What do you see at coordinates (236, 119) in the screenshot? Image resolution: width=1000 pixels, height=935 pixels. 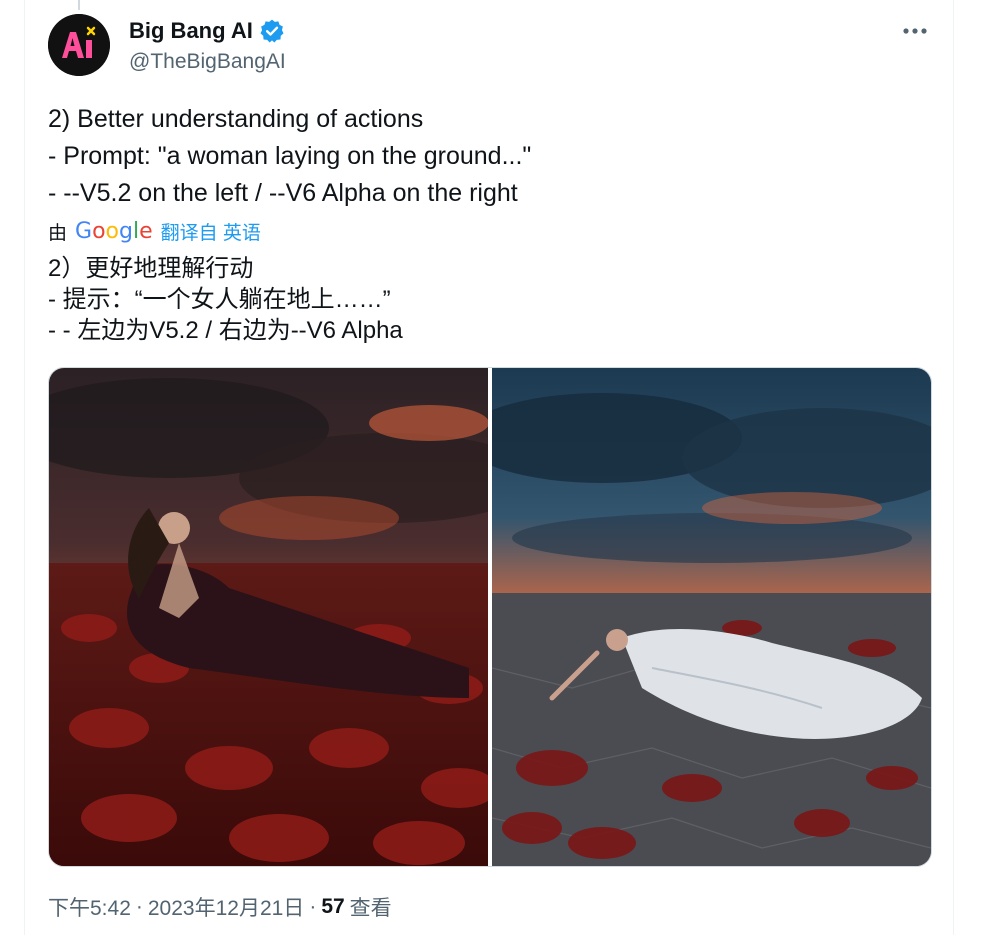 I see `tweet-line: 2) Better understanding of actions` at bounding box center [236, 119].